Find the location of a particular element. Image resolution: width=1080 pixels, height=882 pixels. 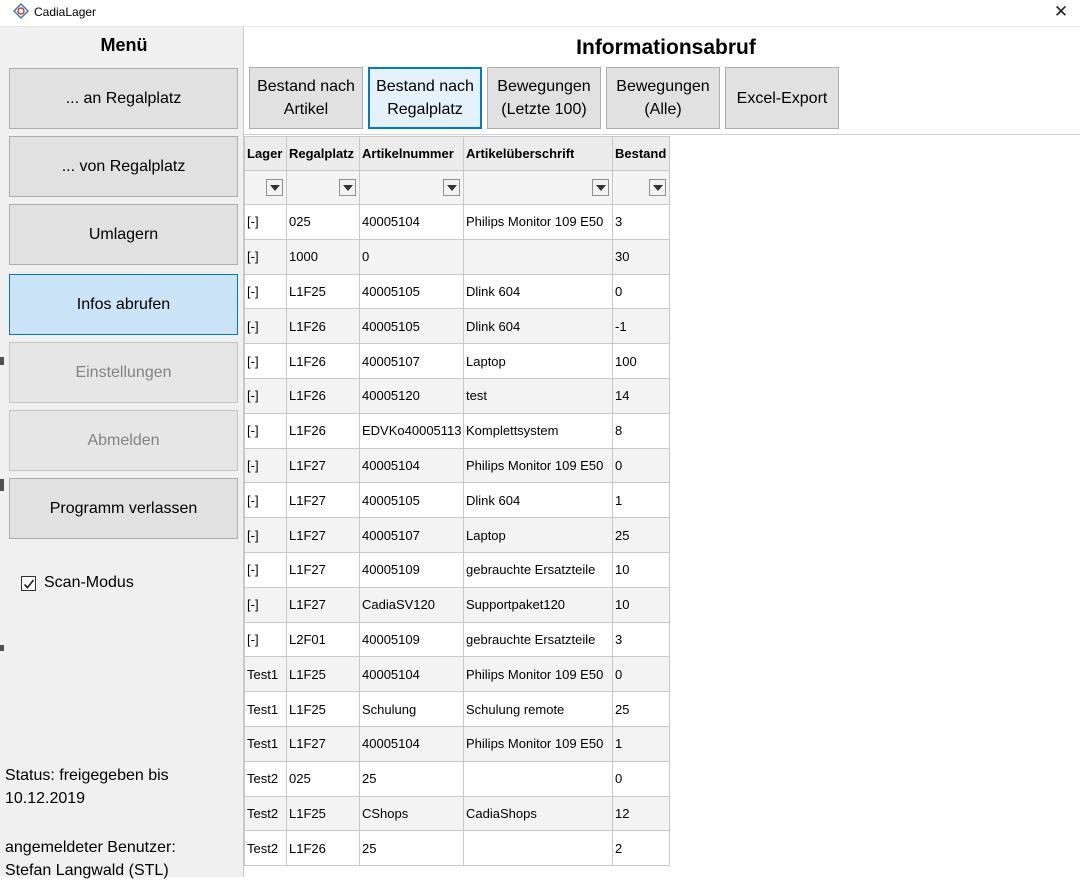

table-row: [-] L1F25 40005105 Dlink 604 0 is located at coordinates (457, 291).